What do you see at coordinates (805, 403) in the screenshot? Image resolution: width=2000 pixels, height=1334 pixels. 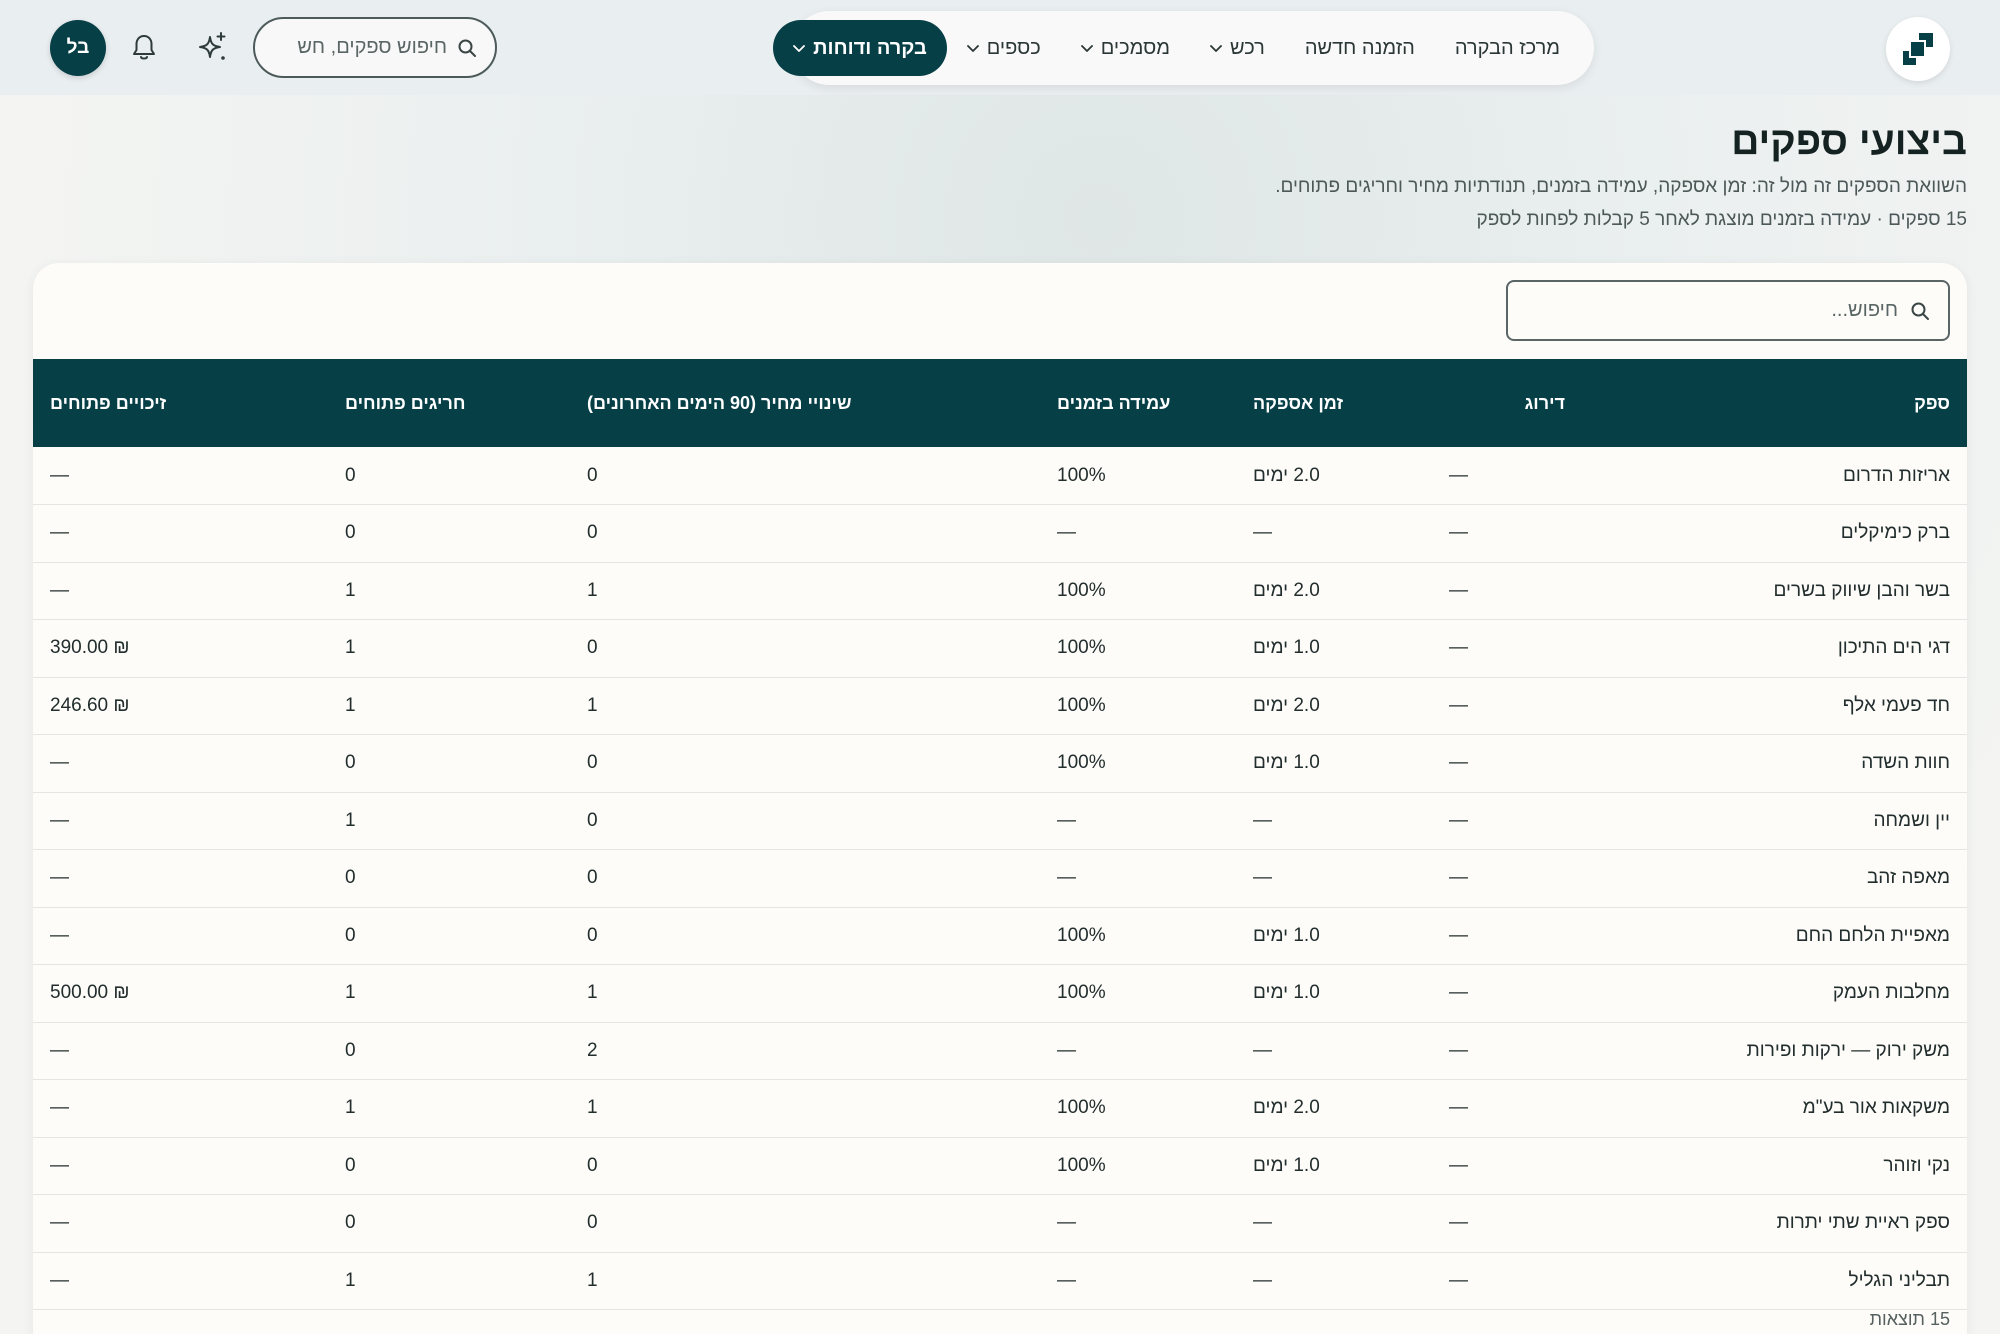 I see `column-header-price-change: שינויי מחיר (90 הימים האחרונים)` at bounding box center [805, 403].